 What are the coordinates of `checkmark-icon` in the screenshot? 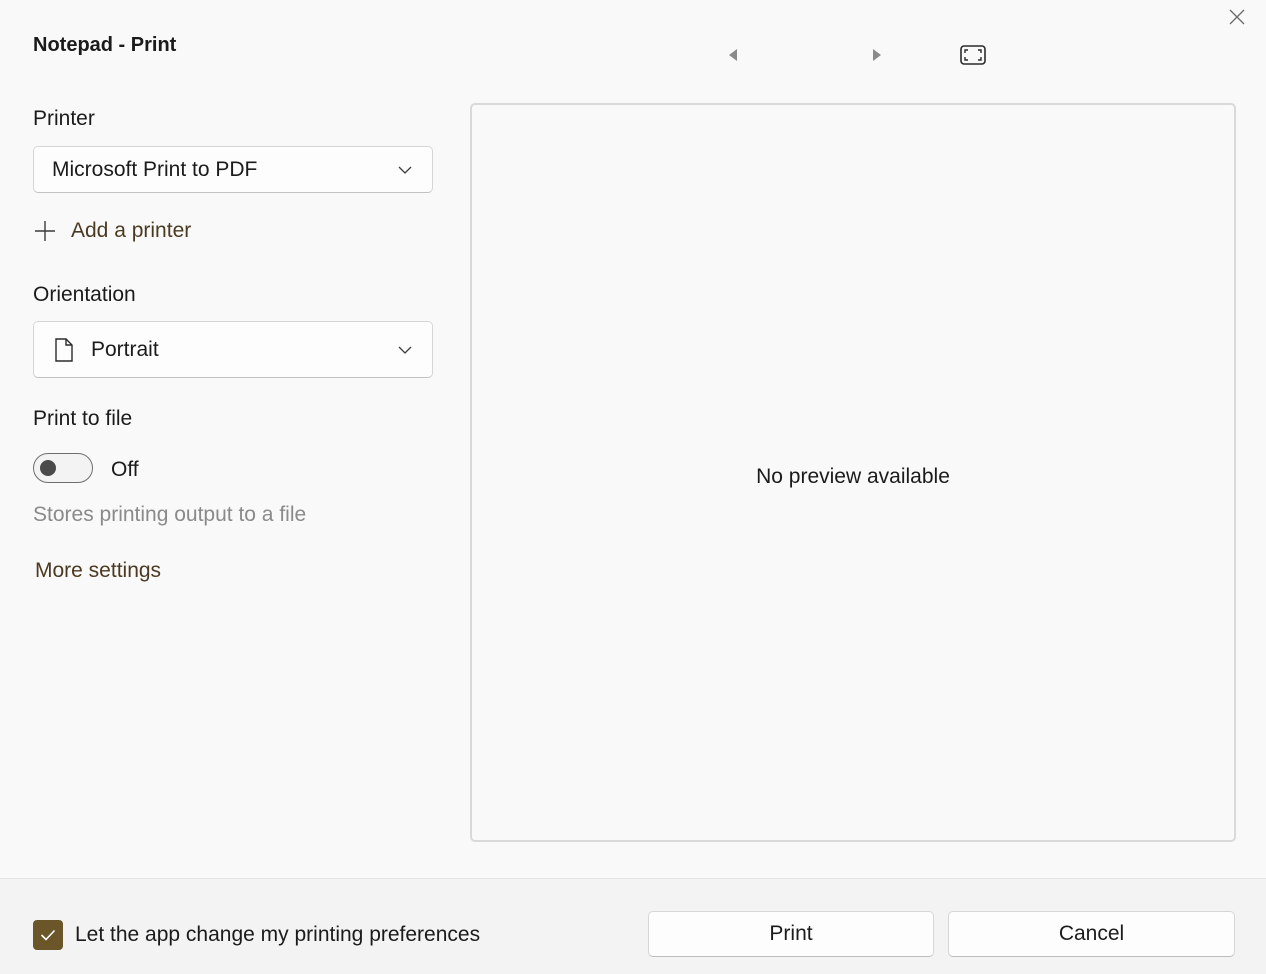 It's located at (48, 935).